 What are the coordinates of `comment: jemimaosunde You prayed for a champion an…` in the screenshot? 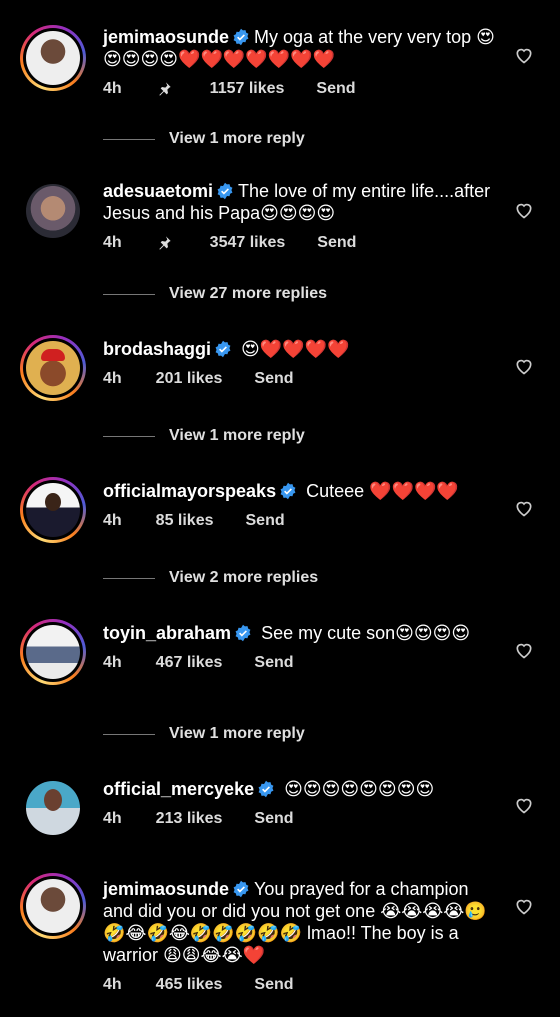 It's located at (280, 935).